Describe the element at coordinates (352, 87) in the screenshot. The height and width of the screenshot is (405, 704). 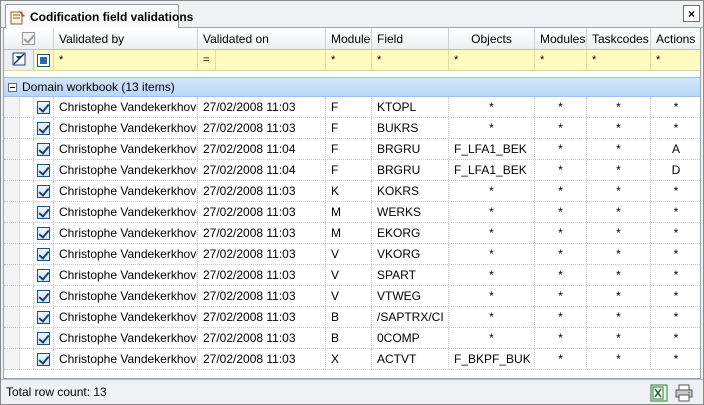
I see `group-row-domain-workbook: Domain workbook (13 items)` at that location.